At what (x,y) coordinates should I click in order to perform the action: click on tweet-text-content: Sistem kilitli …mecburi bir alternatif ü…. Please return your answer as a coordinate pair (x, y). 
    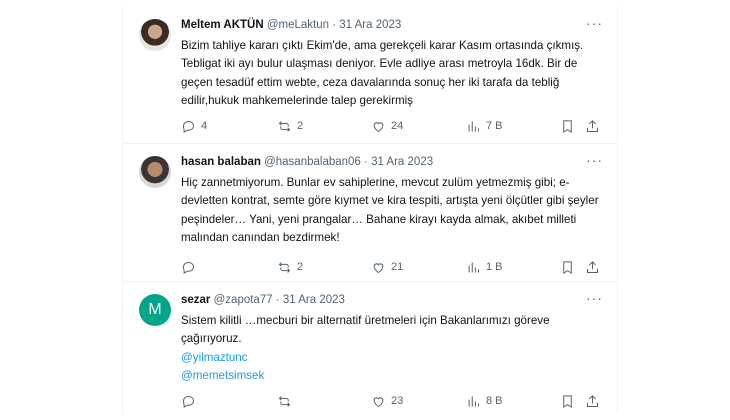
    Looking at the image, I should click on (365, 330).